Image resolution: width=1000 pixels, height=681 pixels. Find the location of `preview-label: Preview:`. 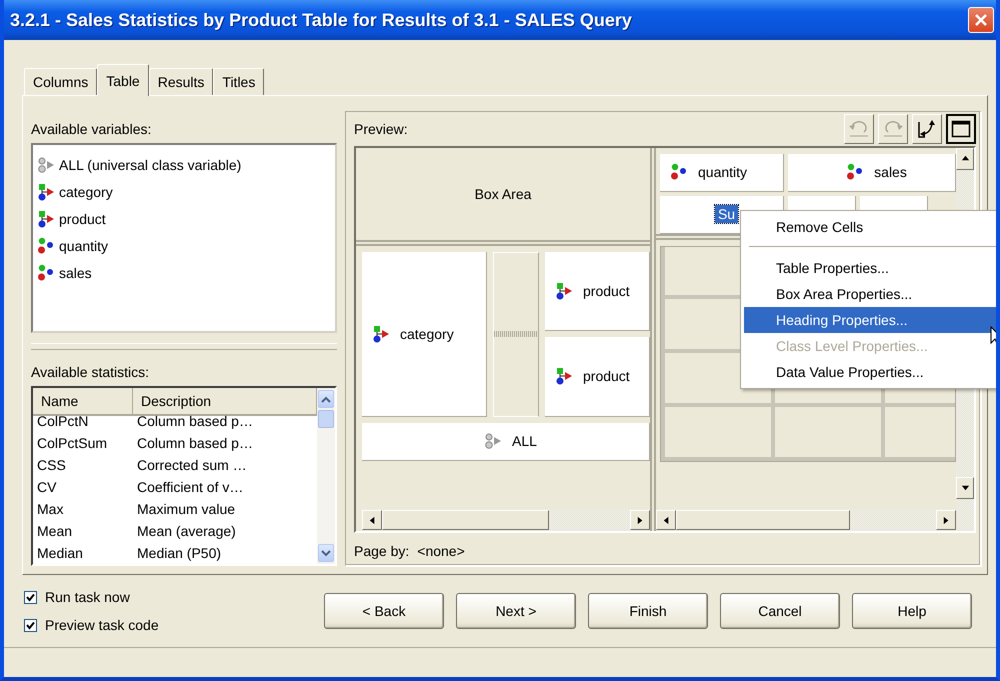

preview-label: Preview: is located at coordinates (381, 128).